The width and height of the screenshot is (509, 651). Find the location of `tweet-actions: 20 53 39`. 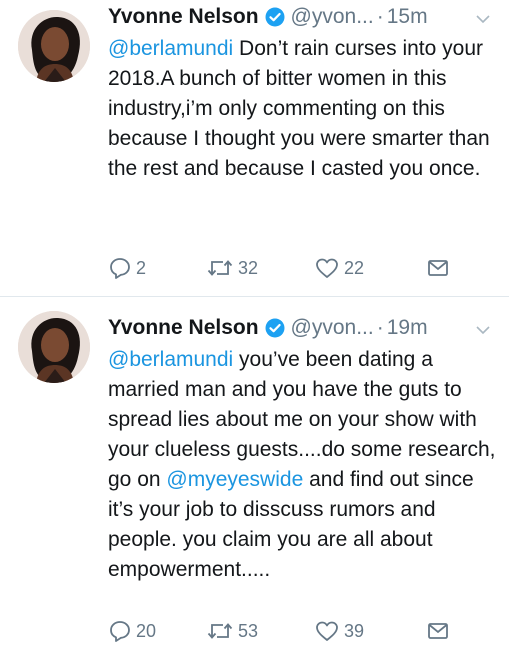

tweet-actions: 20 53 39 is located at coordinates (303, 631).